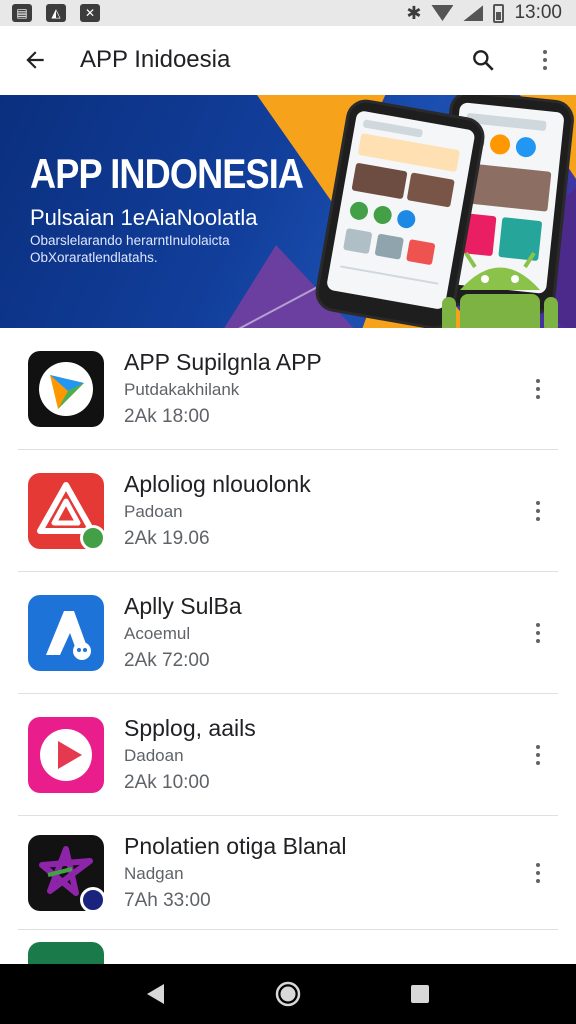 The width and height of the screenshot is (576, 1024). I want to click on app-subtitle: Nadgan, so click(154, 873).